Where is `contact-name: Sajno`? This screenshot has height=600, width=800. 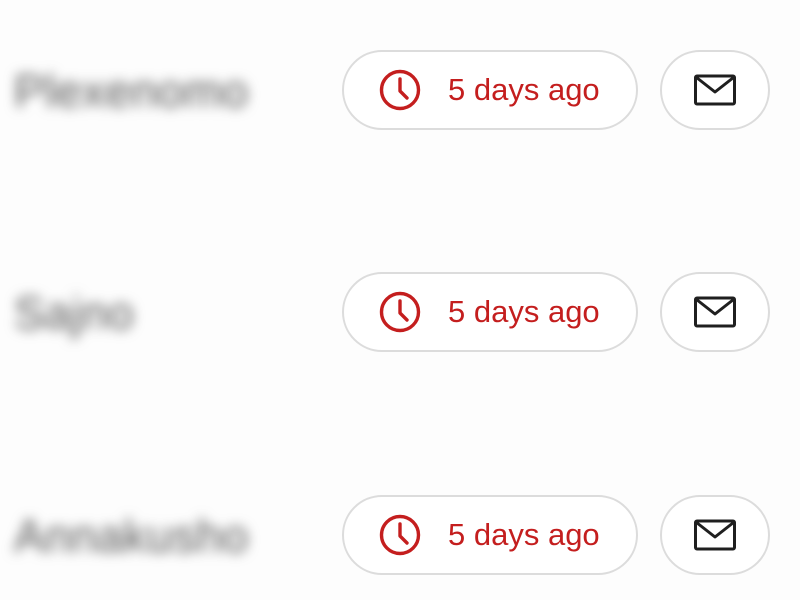
contact-name: Sajno is located at coordinates (74, 313).